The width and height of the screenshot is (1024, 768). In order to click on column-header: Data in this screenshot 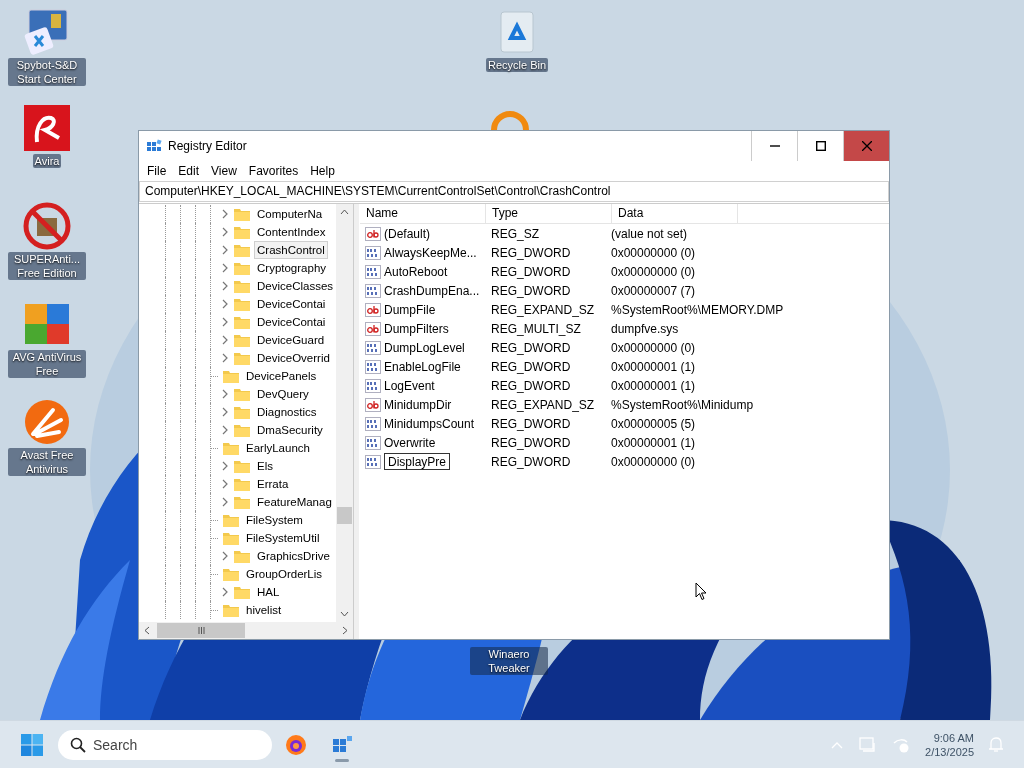, I will do `click(675, 213)`.